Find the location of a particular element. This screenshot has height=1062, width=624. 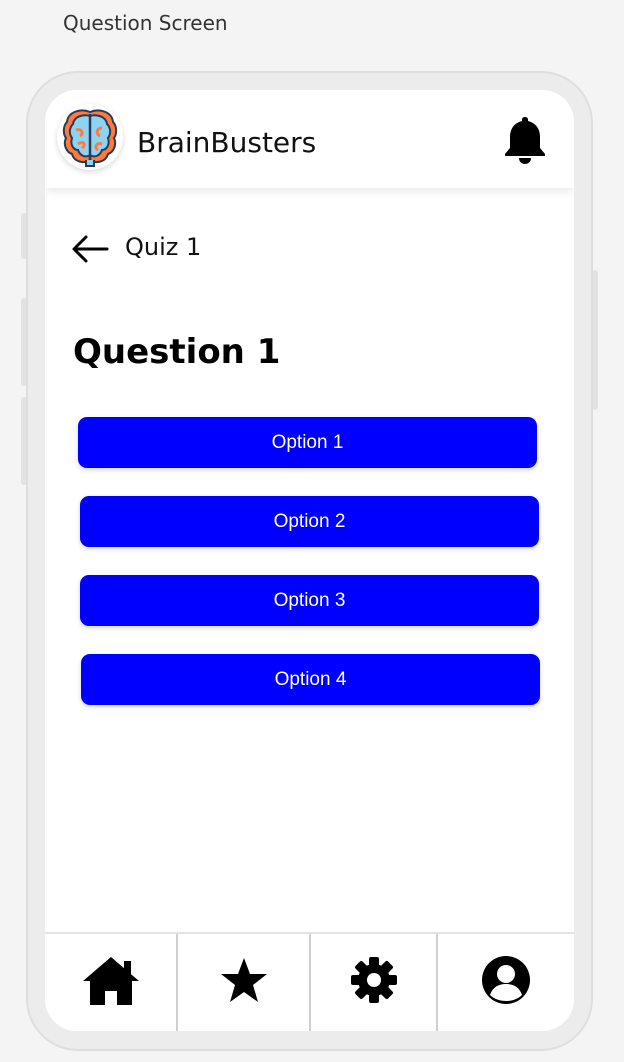

nav-home is located at coordinates (111, 982).